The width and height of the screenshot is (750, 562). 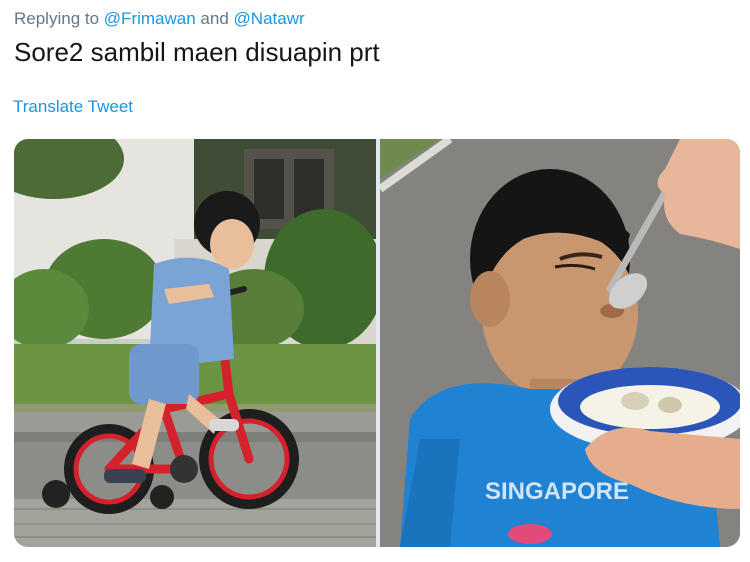 What do you see at coordinates (214, 18) in the screenshot?
I see `replying-to-conjunction: and` at bounding box center [214, 18].